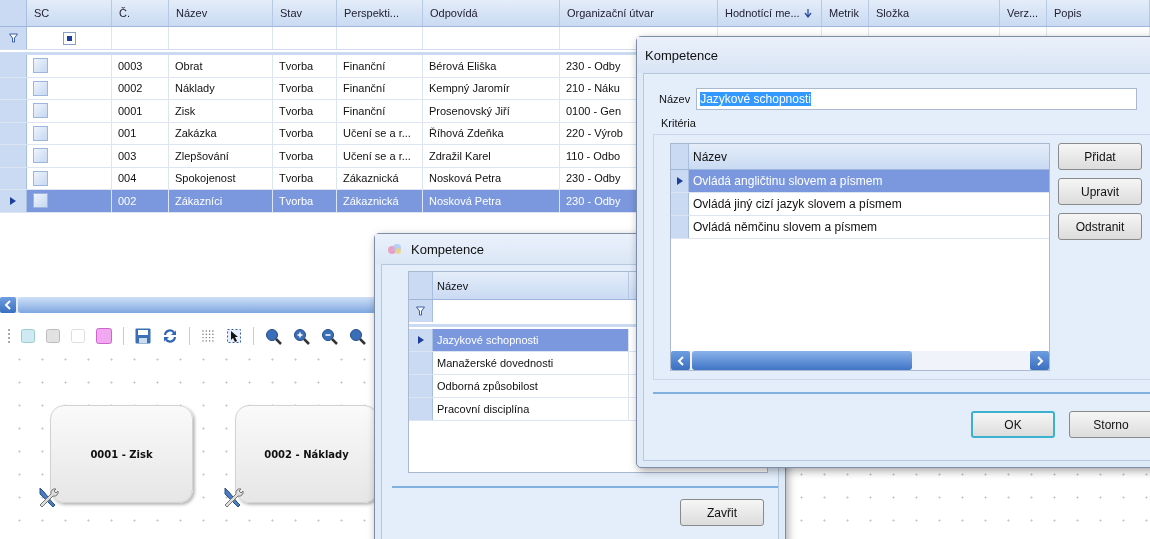 The image size is (1150, 539). I want to click on chevron-right-icon, so click(1039, 360).